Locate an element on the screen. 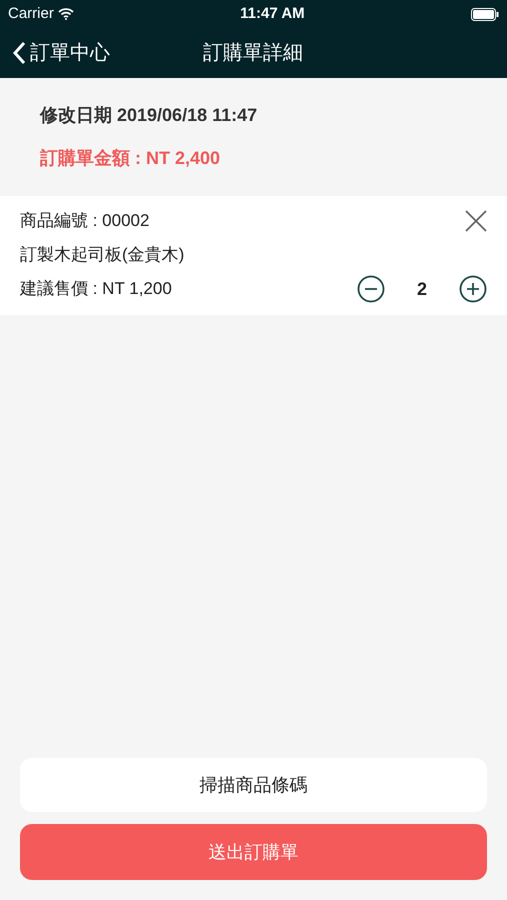  page-title: 訂購單詳細 is located at coordinates (253, 53).